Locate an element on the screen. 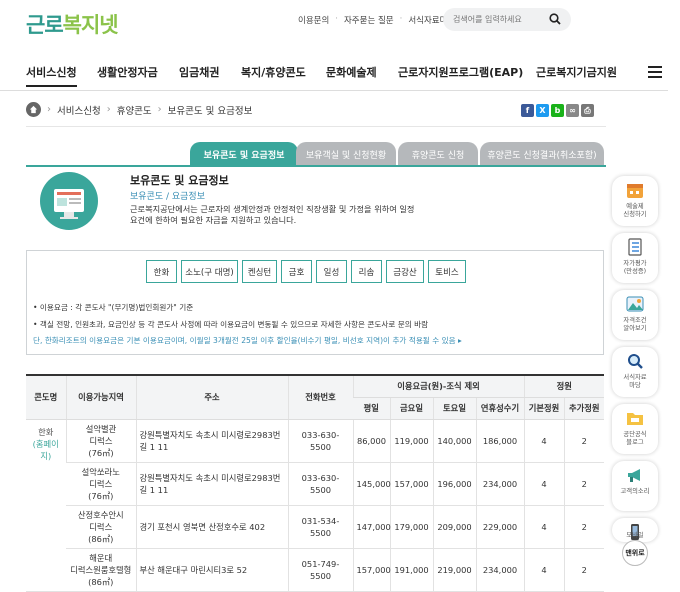 This screenshot has height=592, width=680. scroll-top-button: 맨위로 is located at coordinates (635, 553).